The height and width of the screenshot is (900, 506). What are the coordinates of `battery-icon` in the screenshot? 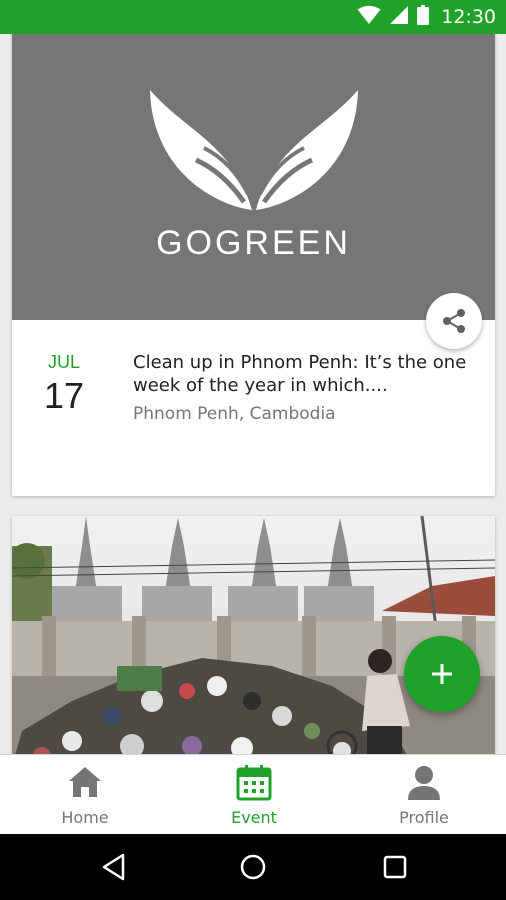 It's located at (423, 17).